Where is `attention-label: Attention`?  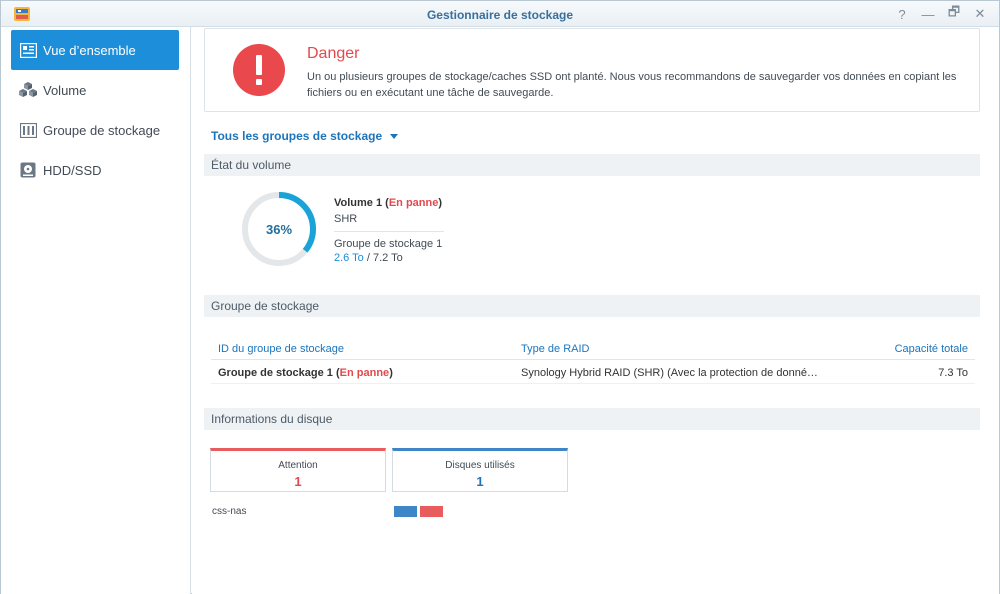 attention-label: Attention is located at coordinates (298, 465).